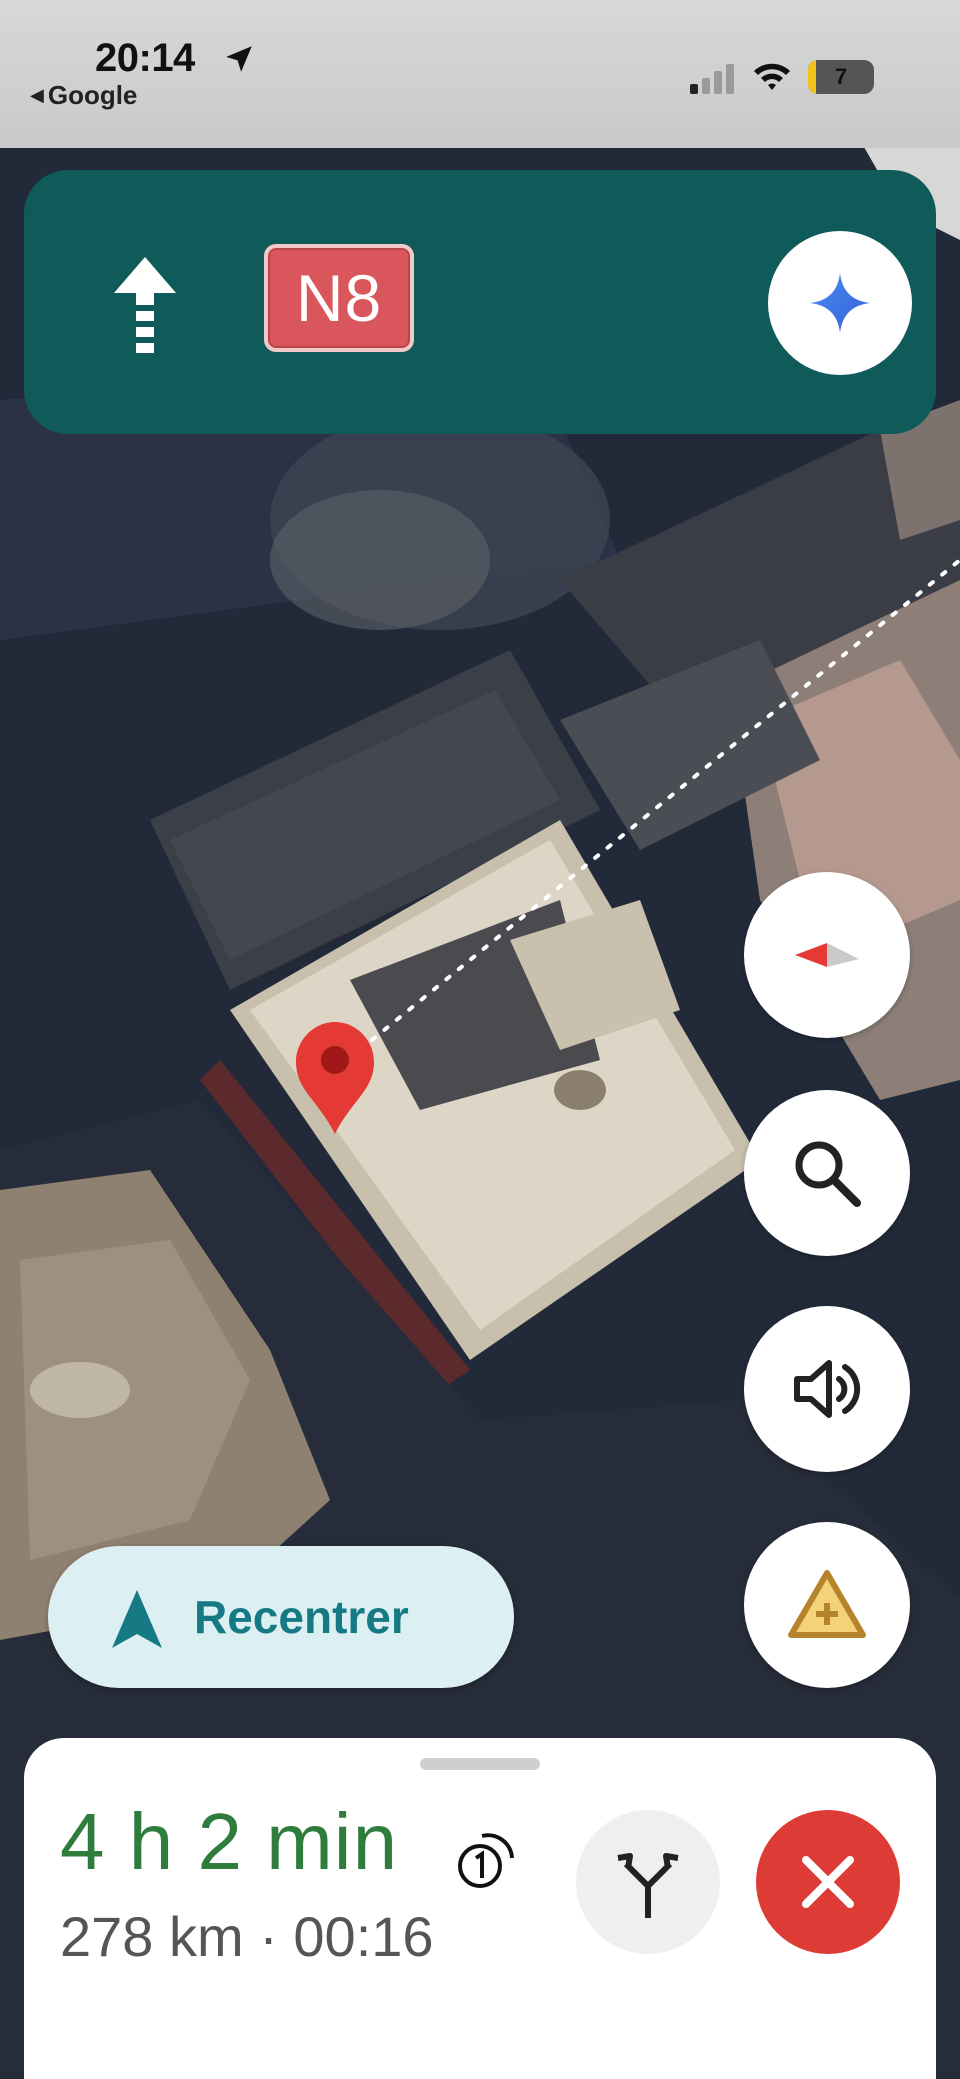 This screenshot has width=960, height=2079. I want to click on back-to-app-link: ◀ Google, so click(83, 95).